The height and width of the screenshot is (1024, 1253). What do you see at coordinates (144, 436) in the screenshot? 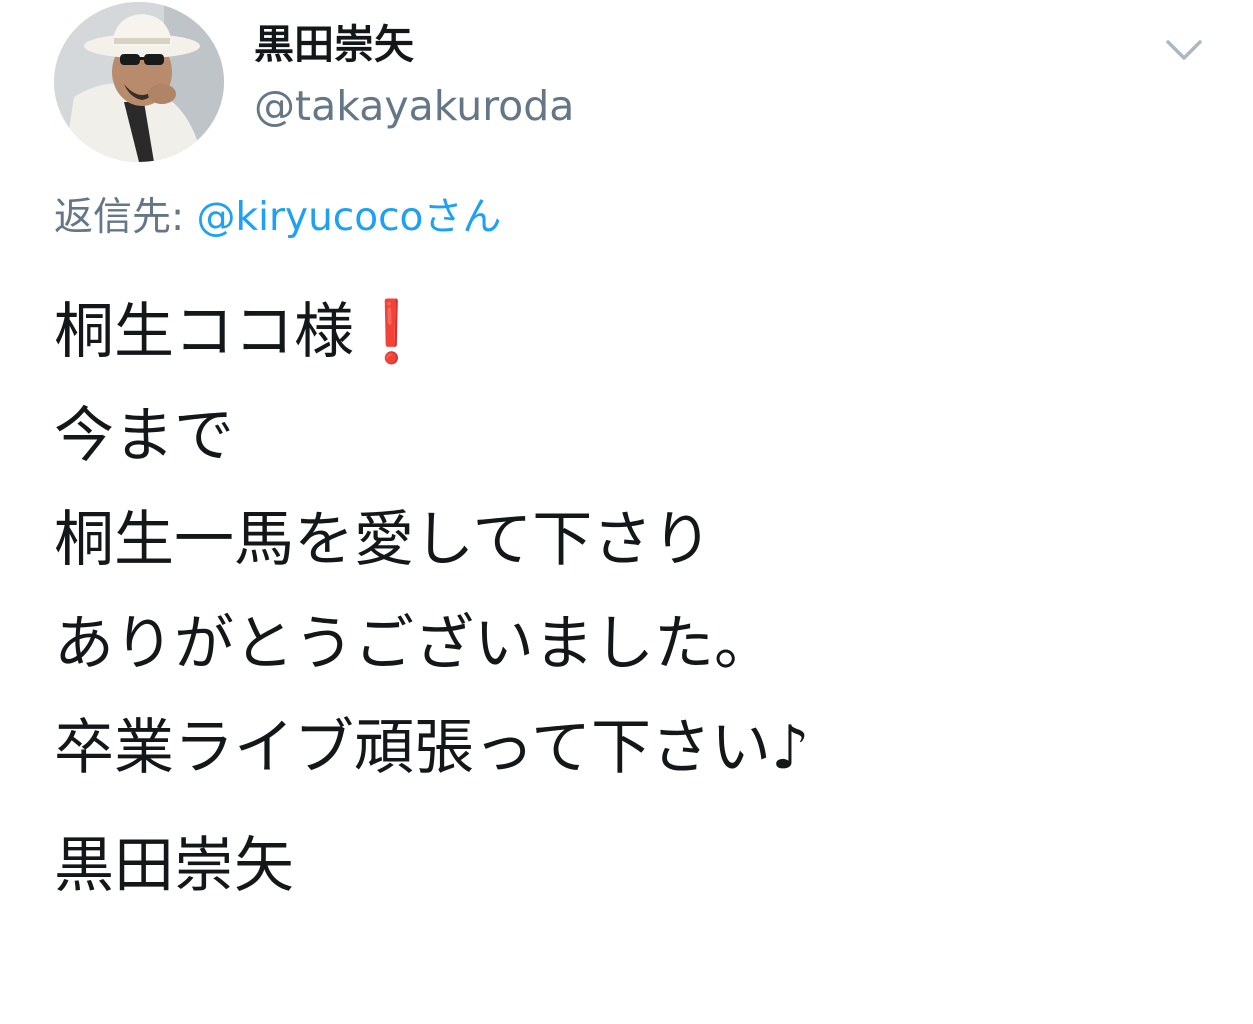
I see `tweet-line-2: 今まで` at bounding box center [144, 436].